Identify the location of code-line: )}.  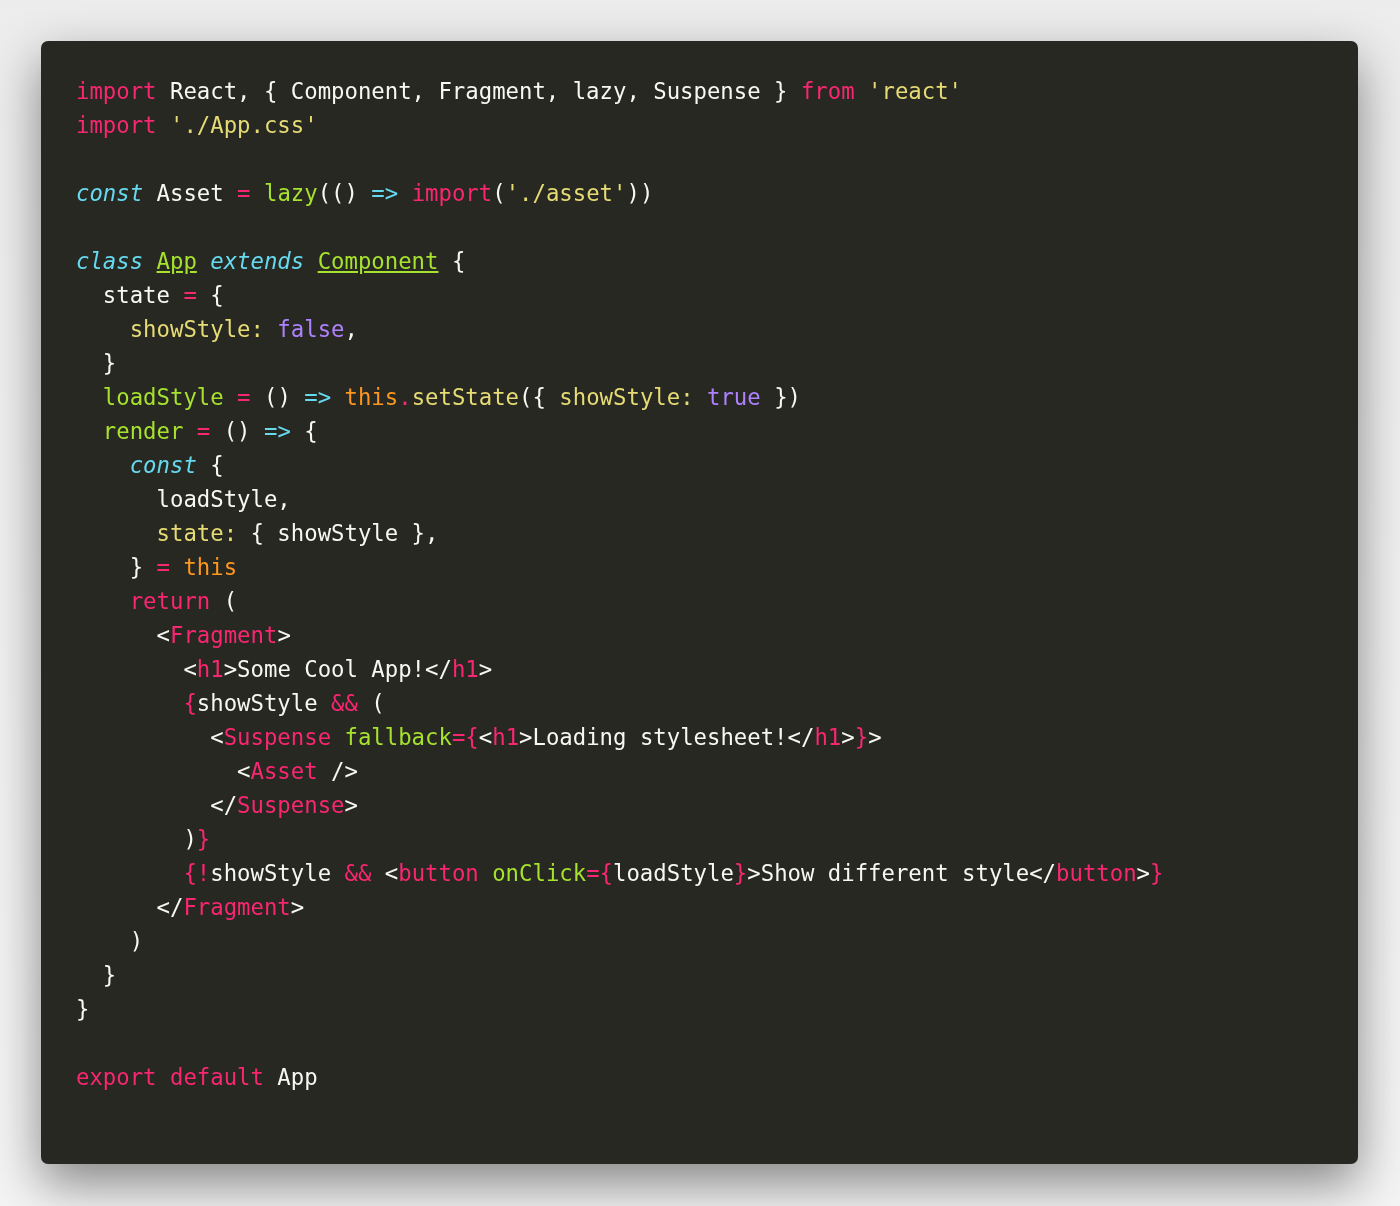
(196, 839).